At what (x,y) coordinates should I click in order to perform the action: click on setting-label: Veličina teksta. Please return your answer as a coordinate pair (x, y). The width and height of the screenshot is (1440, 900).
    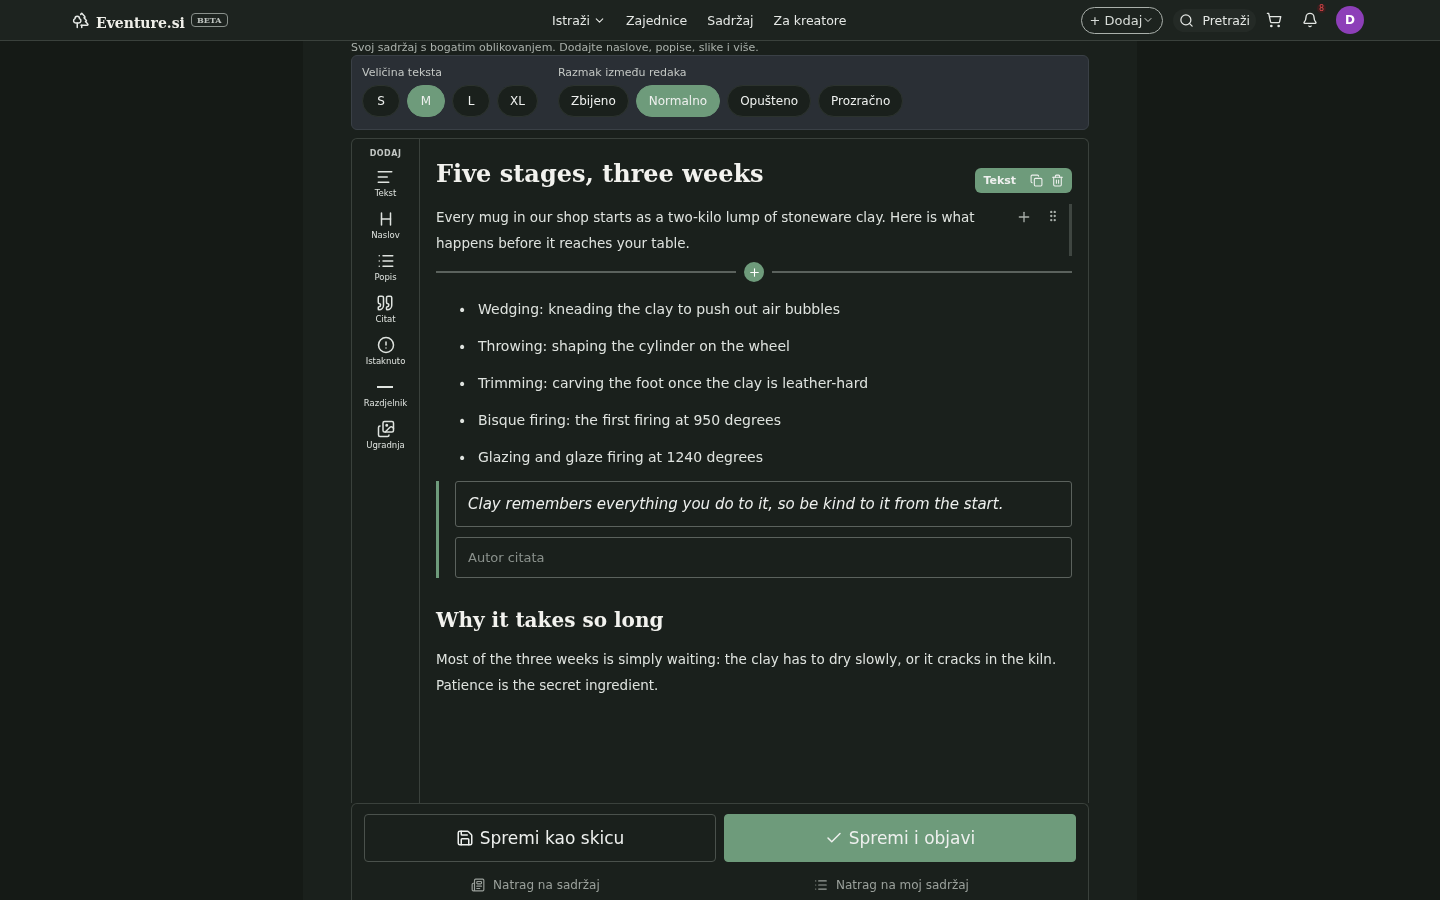
    Looking at the image, I should click on (403, 72).